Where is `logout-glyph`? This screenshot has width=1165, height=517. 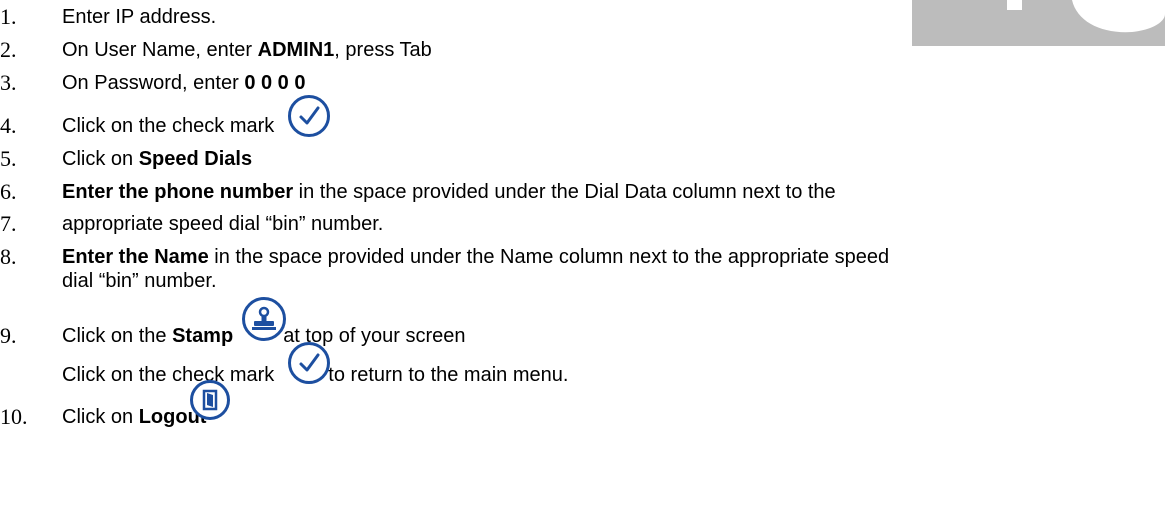
logout-glyph is located at coordinates (210, 400).